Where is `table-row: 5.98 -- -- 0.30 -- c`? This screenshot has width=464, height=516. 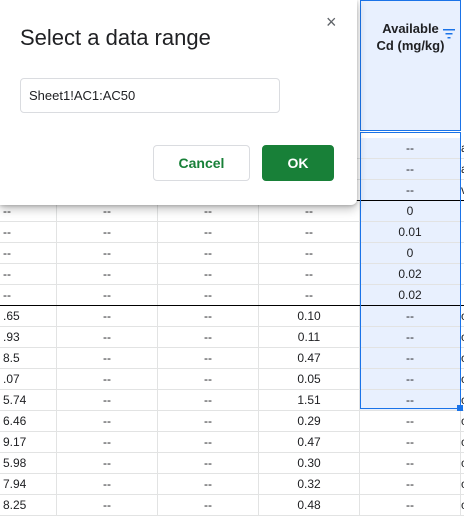 table-row: 5.98 -- -- 0.30 -- c is located at coordinates (232, 463).